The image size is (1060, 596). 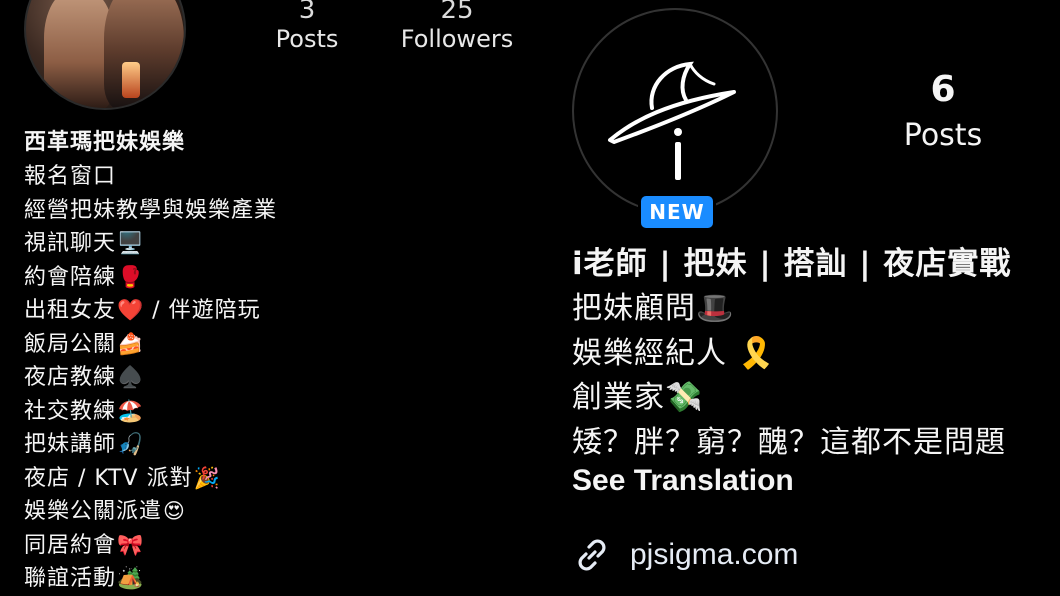 I want to click on heart-icon: ❤️, so click(x=131, y=310).